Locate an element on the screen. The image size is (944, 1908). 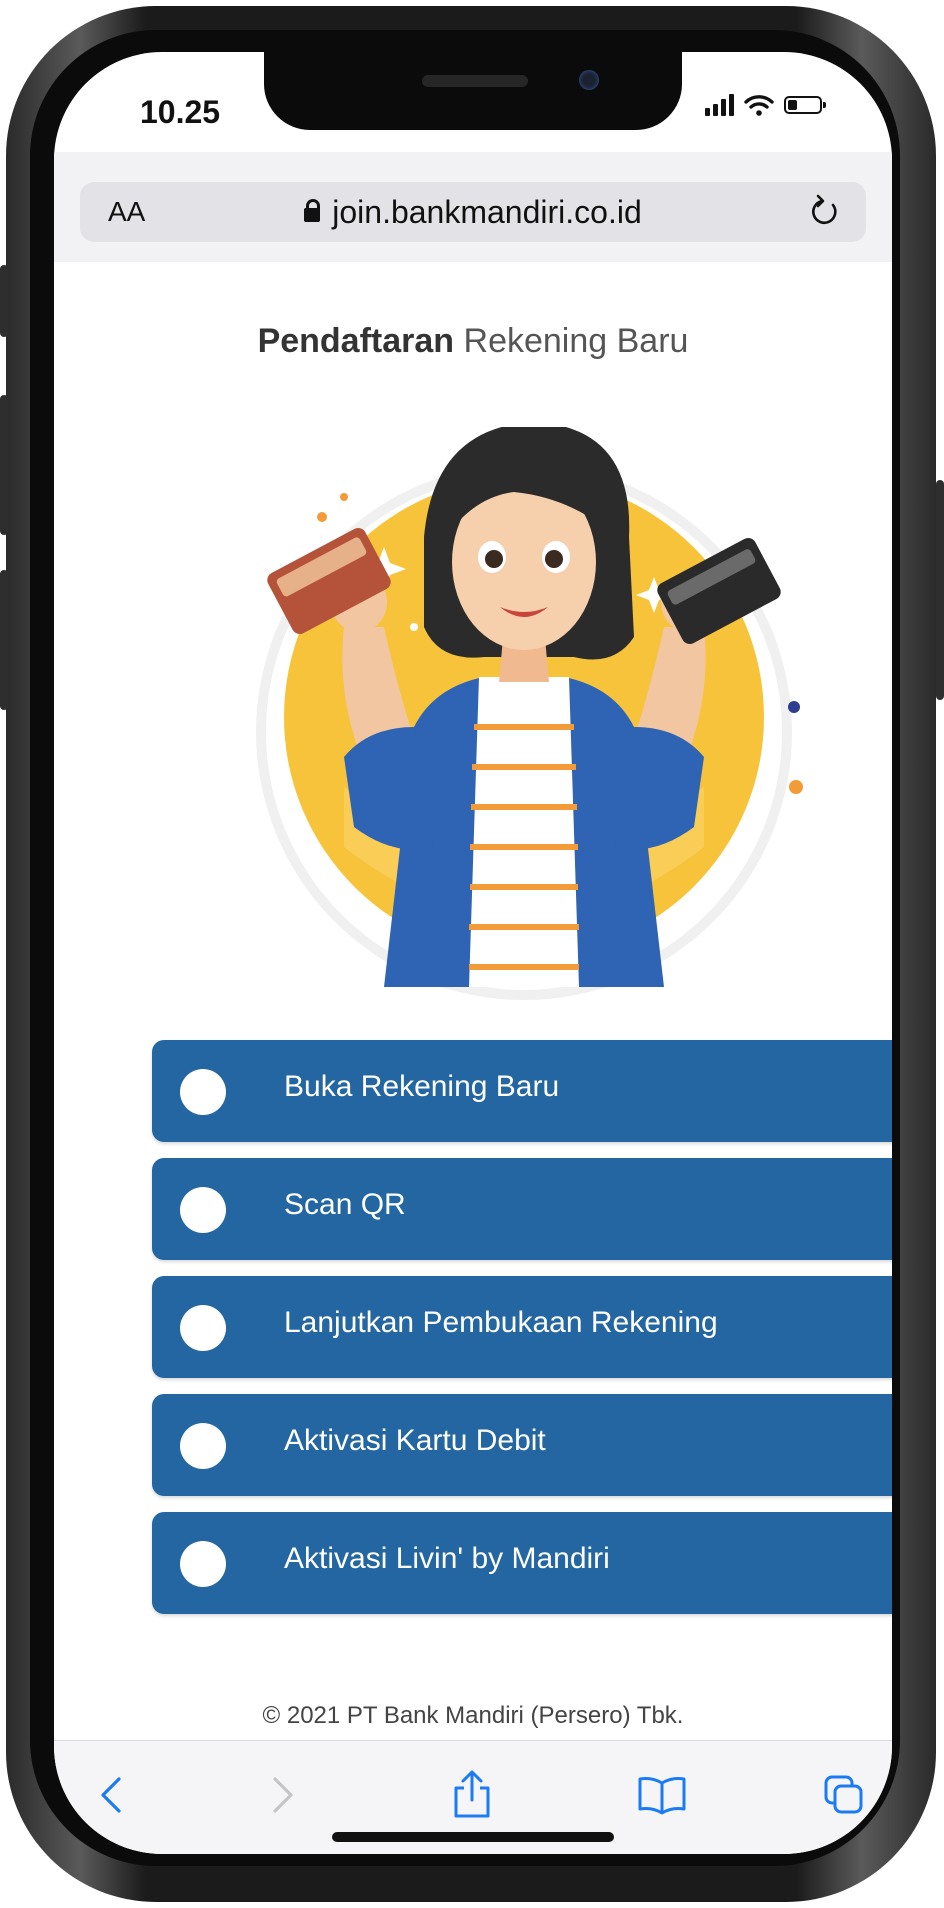
menu-item-label: Aktivasi Kartu Debit is located at coordinates (415, 1440).